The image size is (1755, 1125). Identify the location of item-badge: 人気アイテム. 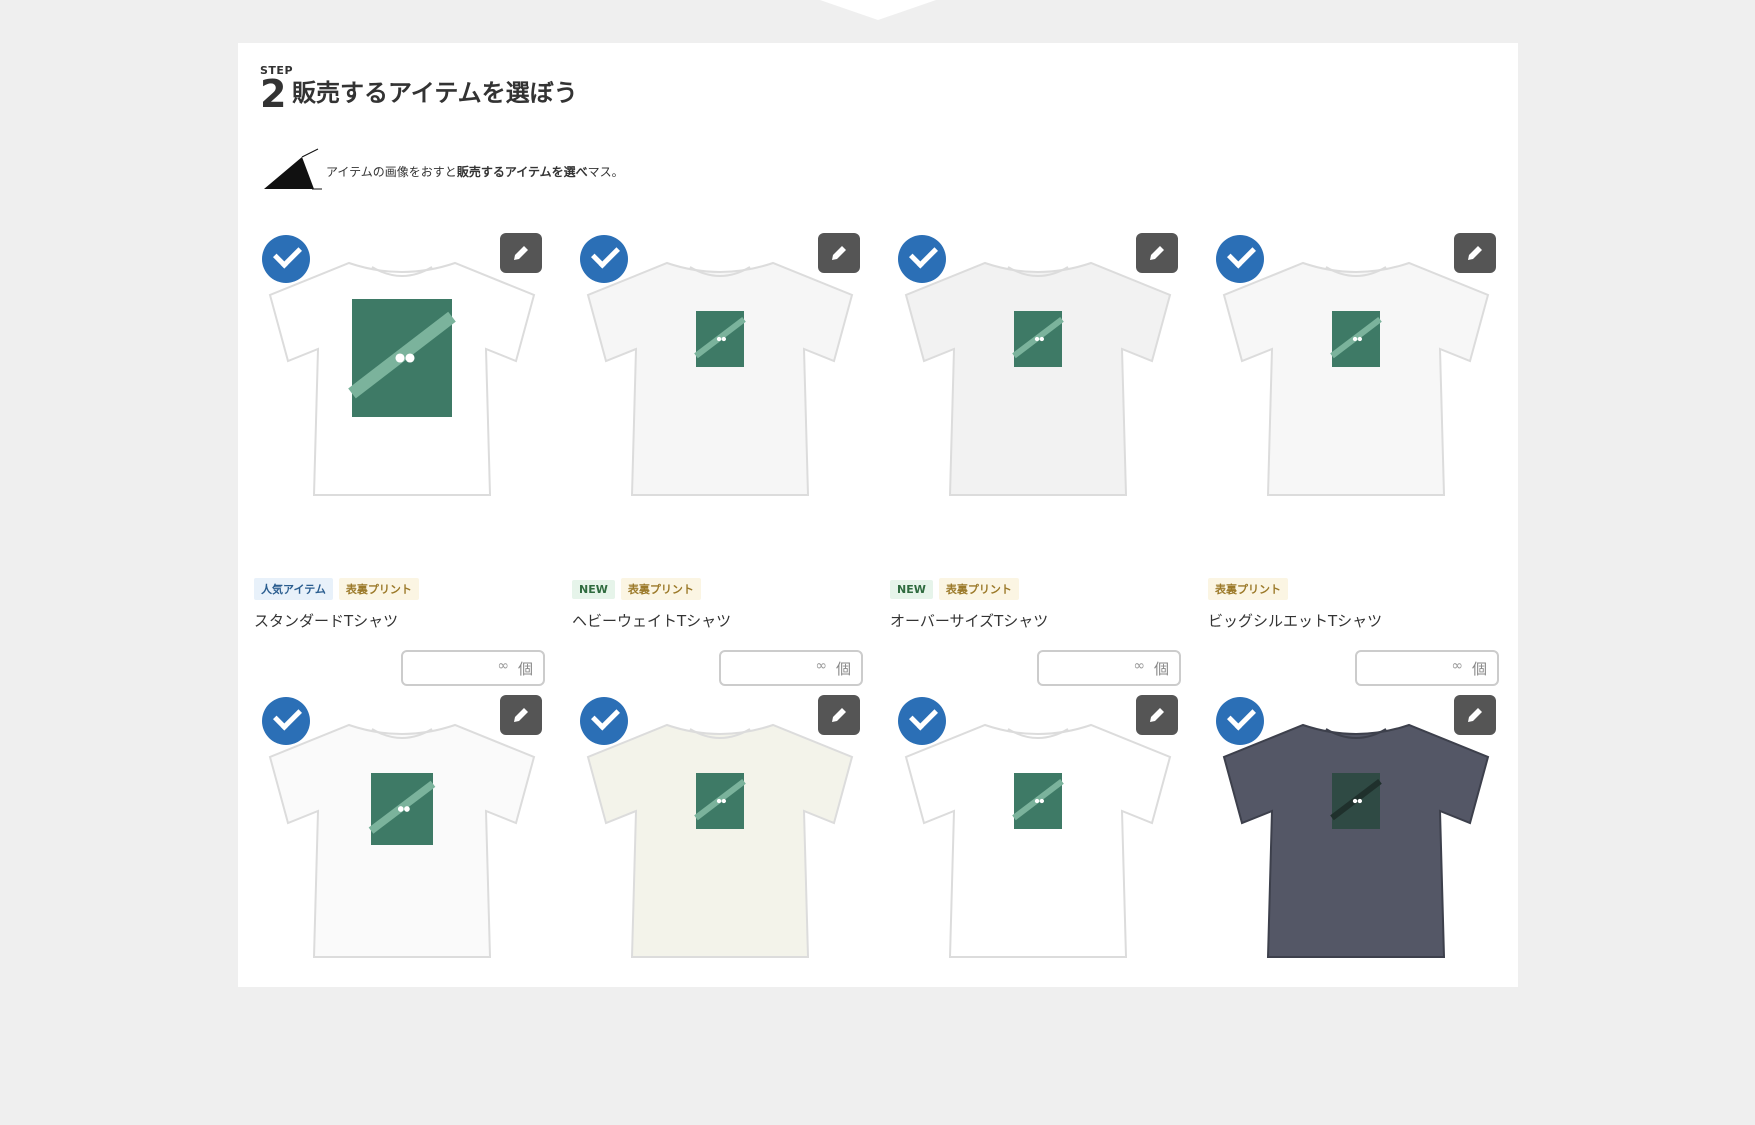
(293, 589).